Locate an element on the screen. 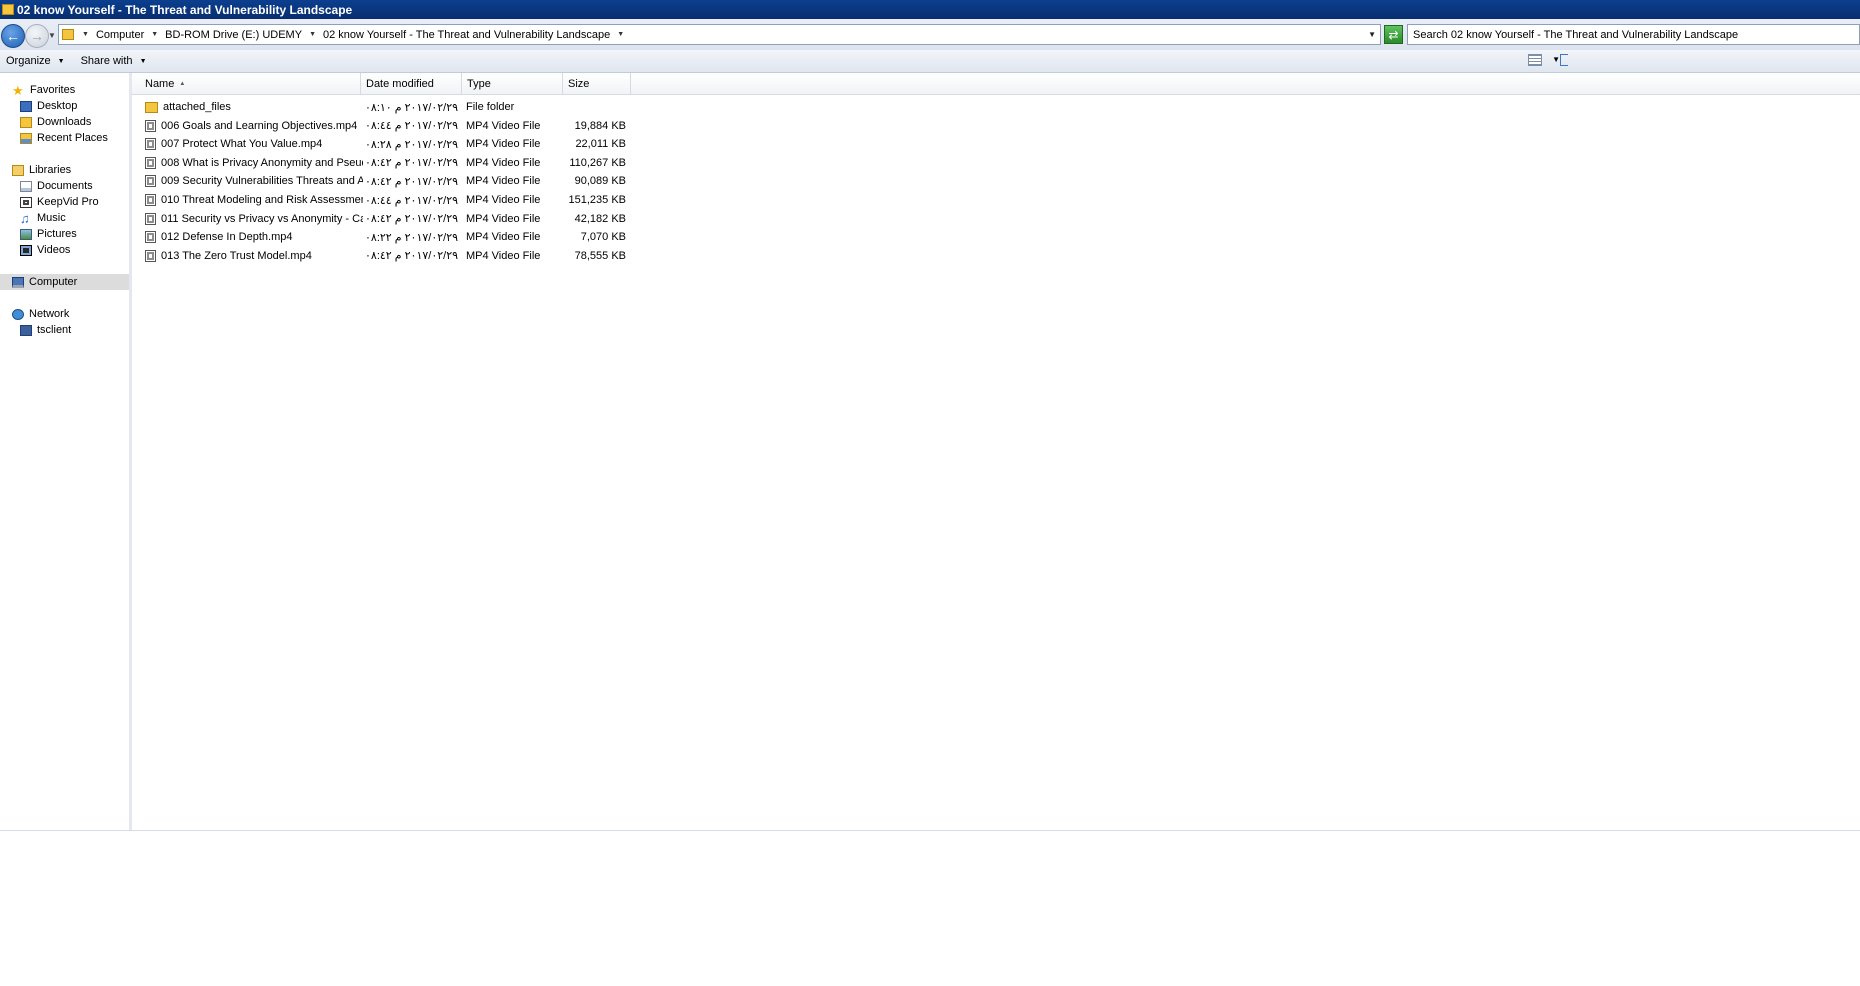 The width and height of the screenshot is (1860, 986). column-header-row: Name ▲ Date modified Type Size is located at coordinates (996, 84).